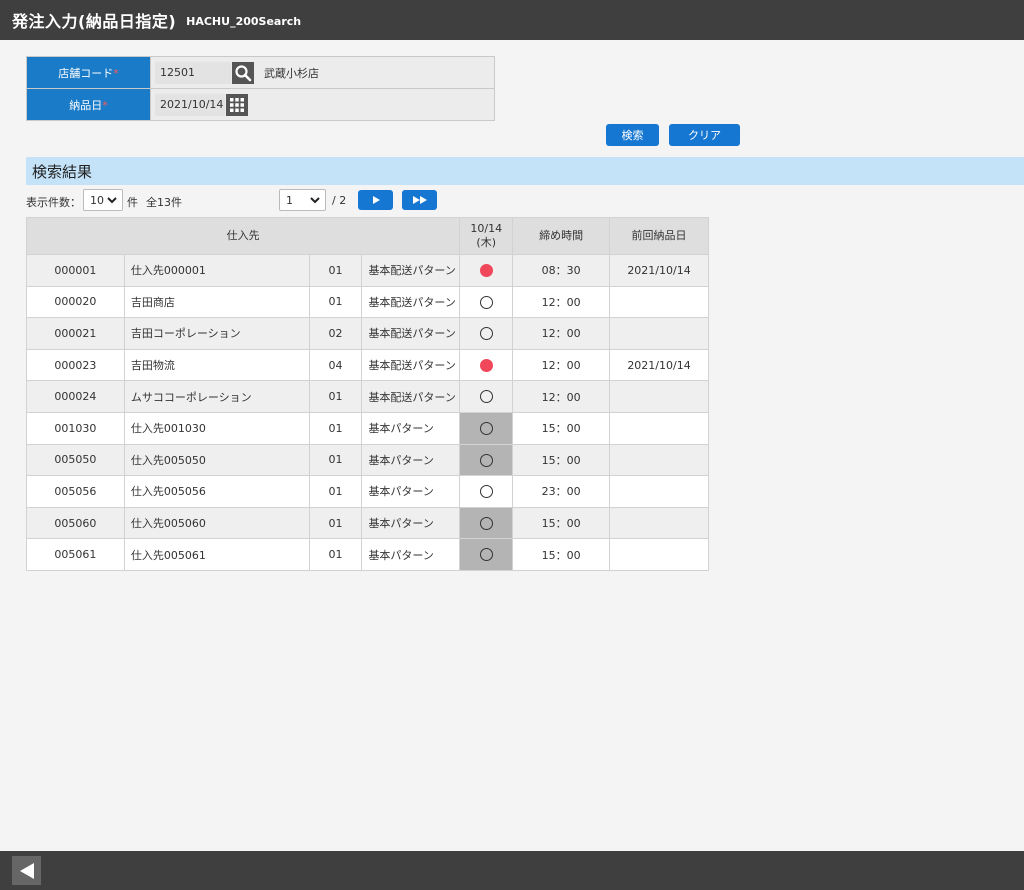 Image resolution: width=1024 pixels, height=890 pixels. What do you see at coordinates (335, 365) in the screenshot?
I see `pattern-no-cell: 04` at bounding box center [335, 365].